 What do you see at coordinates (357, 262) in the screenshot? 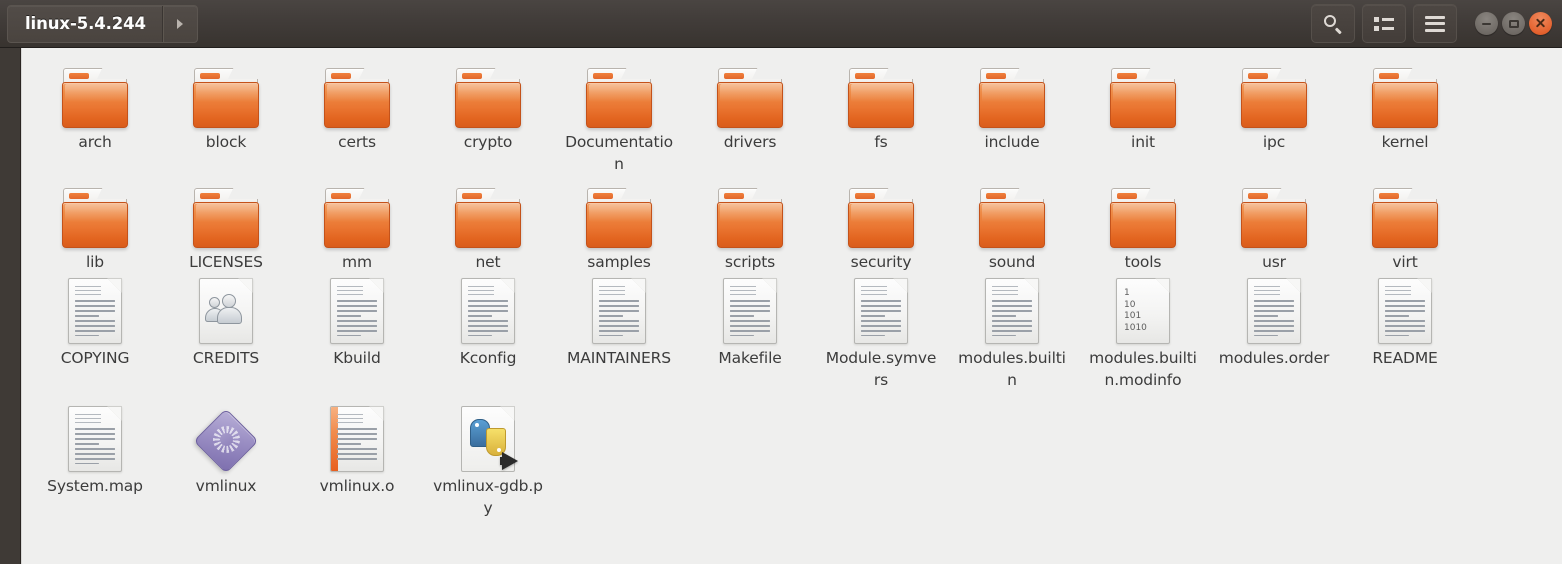
I see `file-label: mm` at bounding box center [357, 262].